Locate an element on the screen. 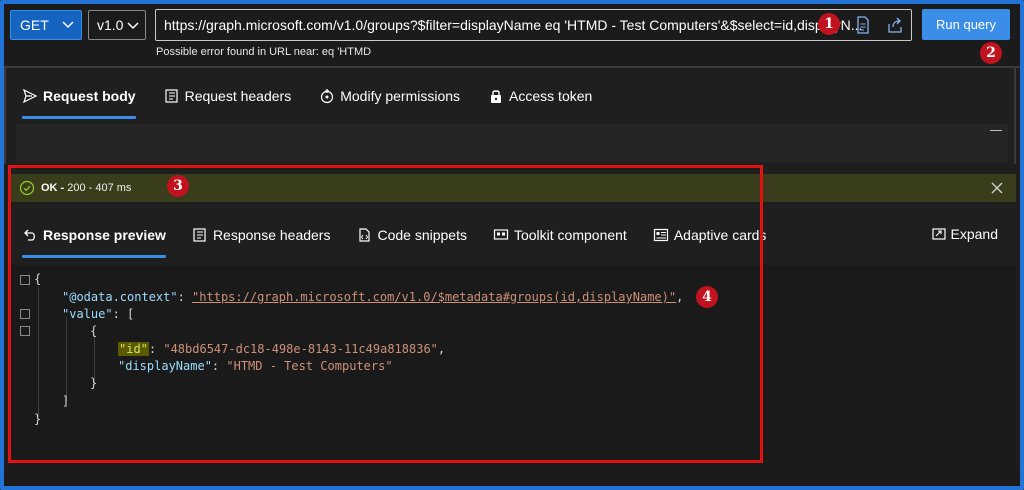 The height and width of the screenshot is (490, 1024). tab-label: Request headers is located at coordinates (238, 96).